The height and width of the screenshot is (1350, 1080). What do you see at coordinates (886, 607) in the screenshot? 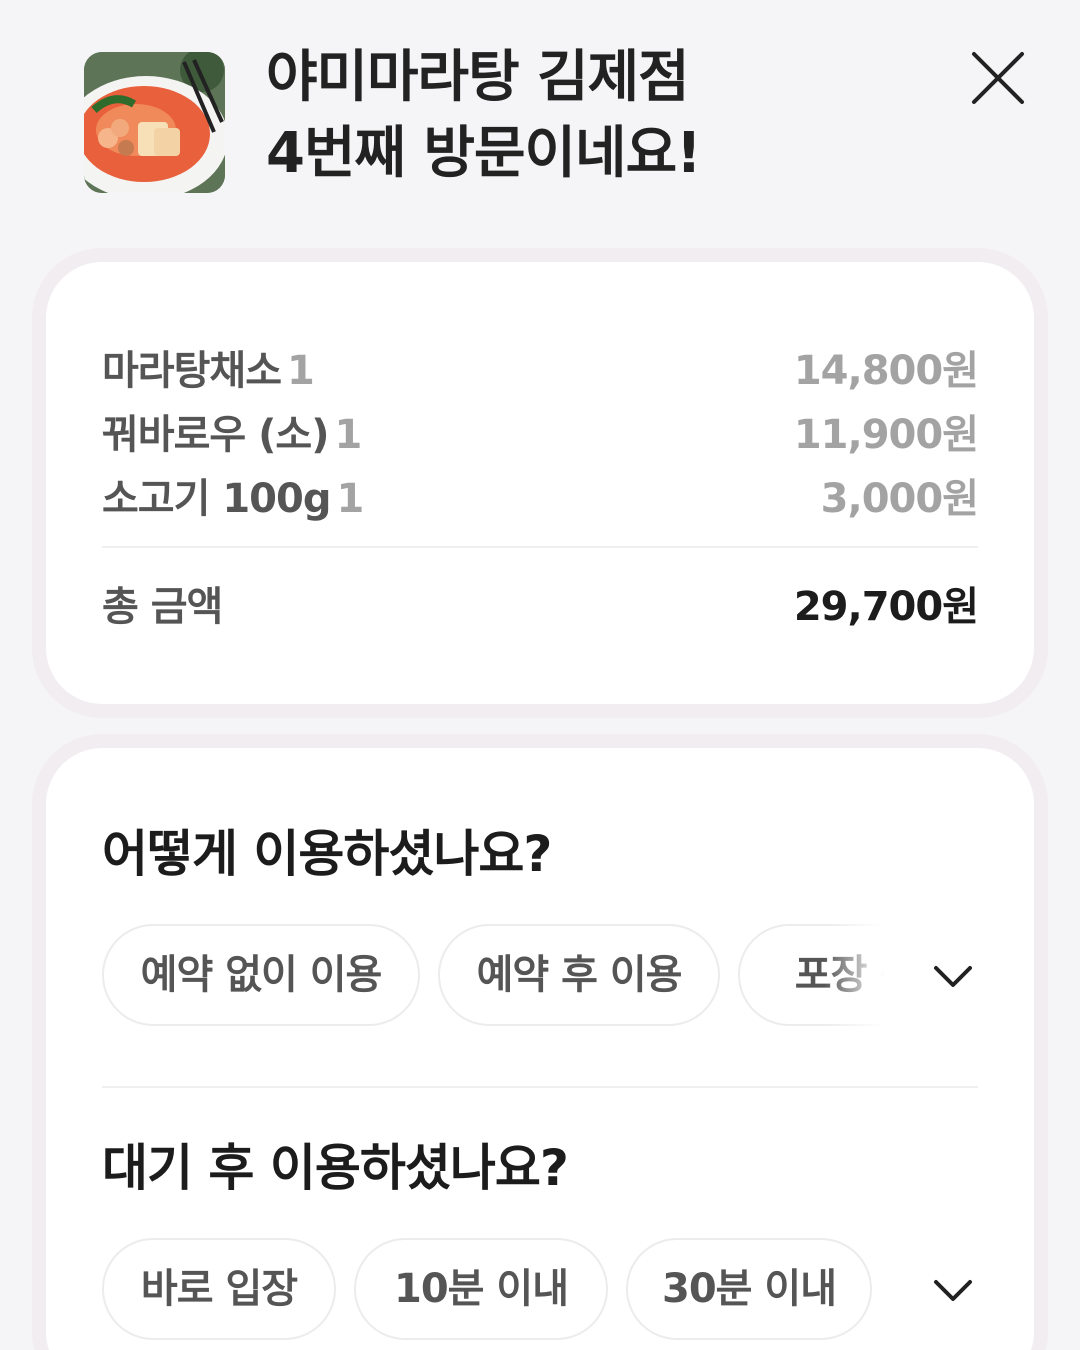
I see `total-amount: 29,700원` at bounding box center [886, 607].